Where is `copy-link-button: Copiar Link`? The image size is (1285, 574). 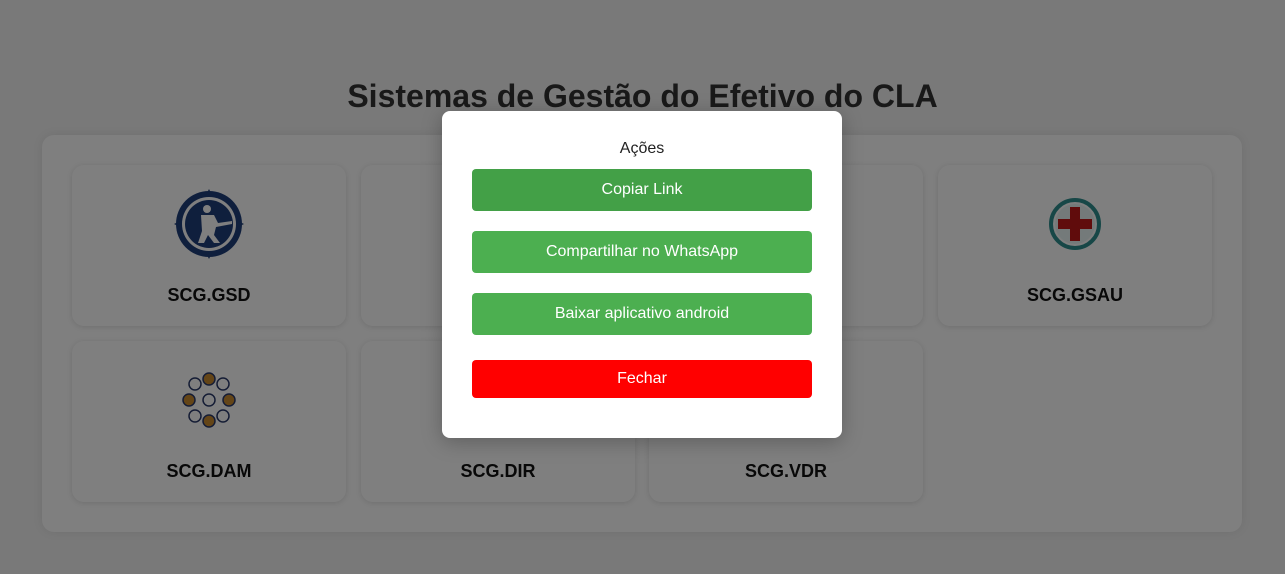
copy-link-button: Copiar Link is located at coordinates (642, 190).